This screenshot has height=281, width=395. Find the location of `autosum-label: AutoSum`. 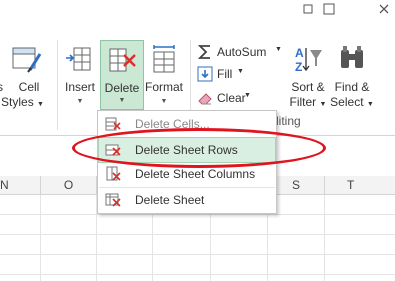

autosum-label: AutoSum is located at coordinates (242, 52).